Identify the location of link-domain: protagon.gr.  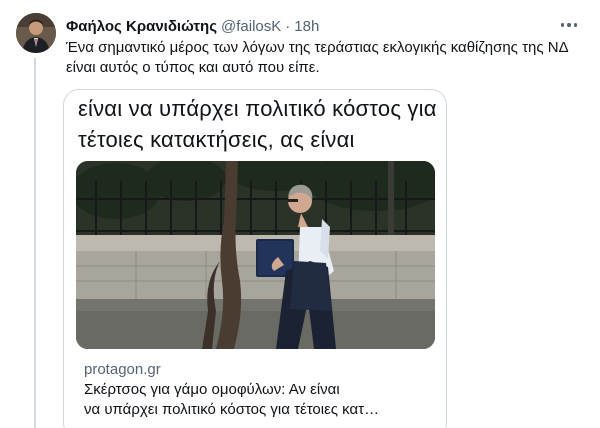
(122, 369).